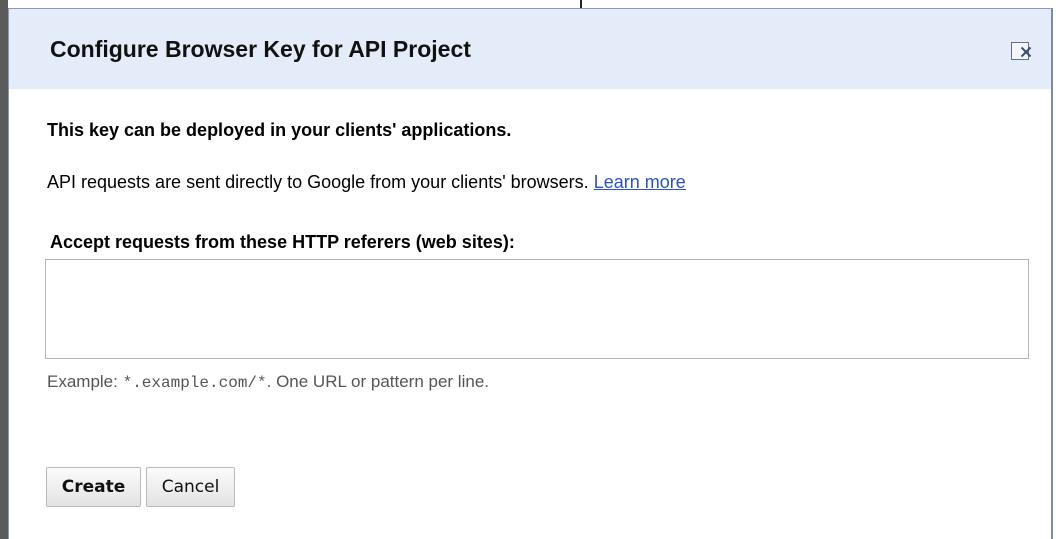 This screenshot has width=1063, height=539. Describe the element at coordinates (531, 4) in the screenshot. I see `background-window-top` at that location.